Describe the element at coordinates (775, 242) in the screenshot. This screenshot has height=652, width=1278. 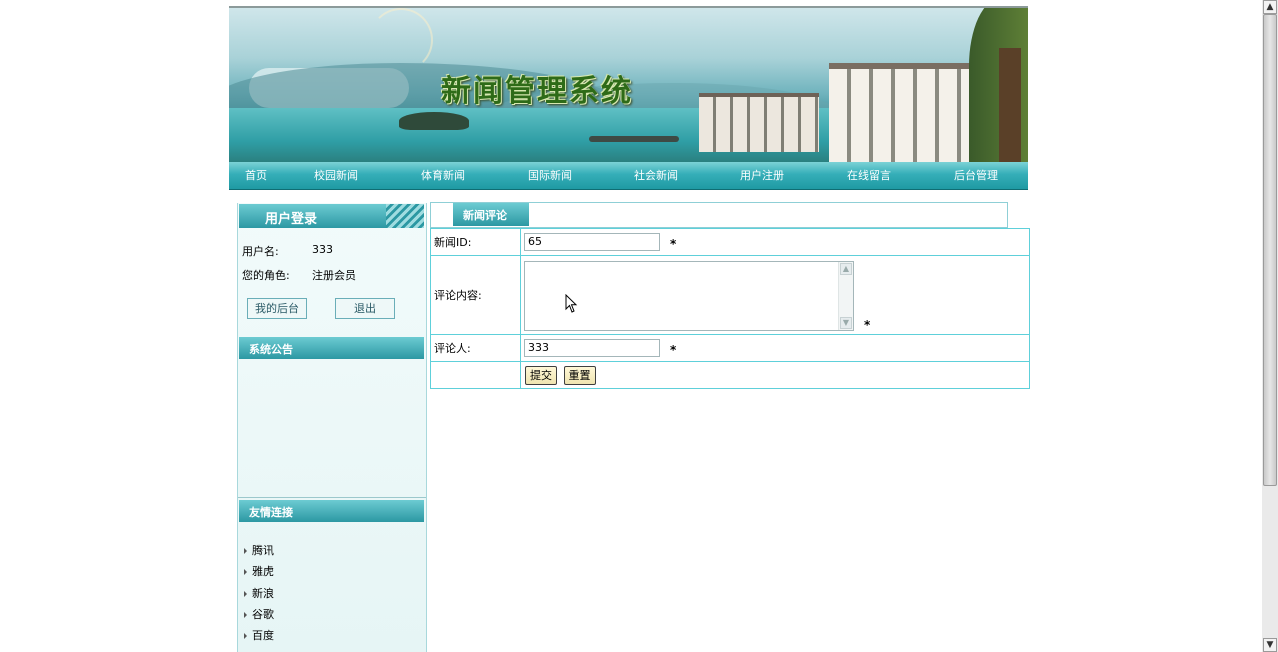
I see `news-id-cell: 65 *` at that location.